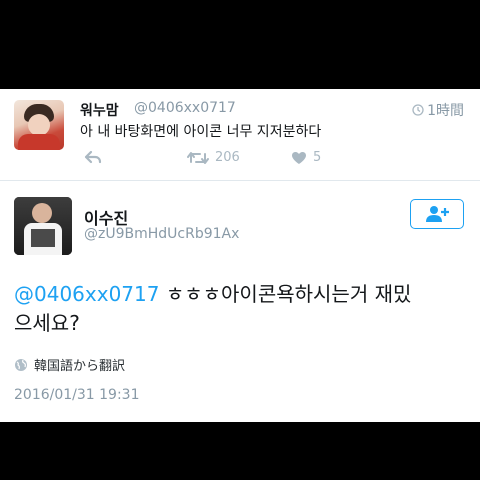  I want to click on time-label: 1時間, so click(445, 111).